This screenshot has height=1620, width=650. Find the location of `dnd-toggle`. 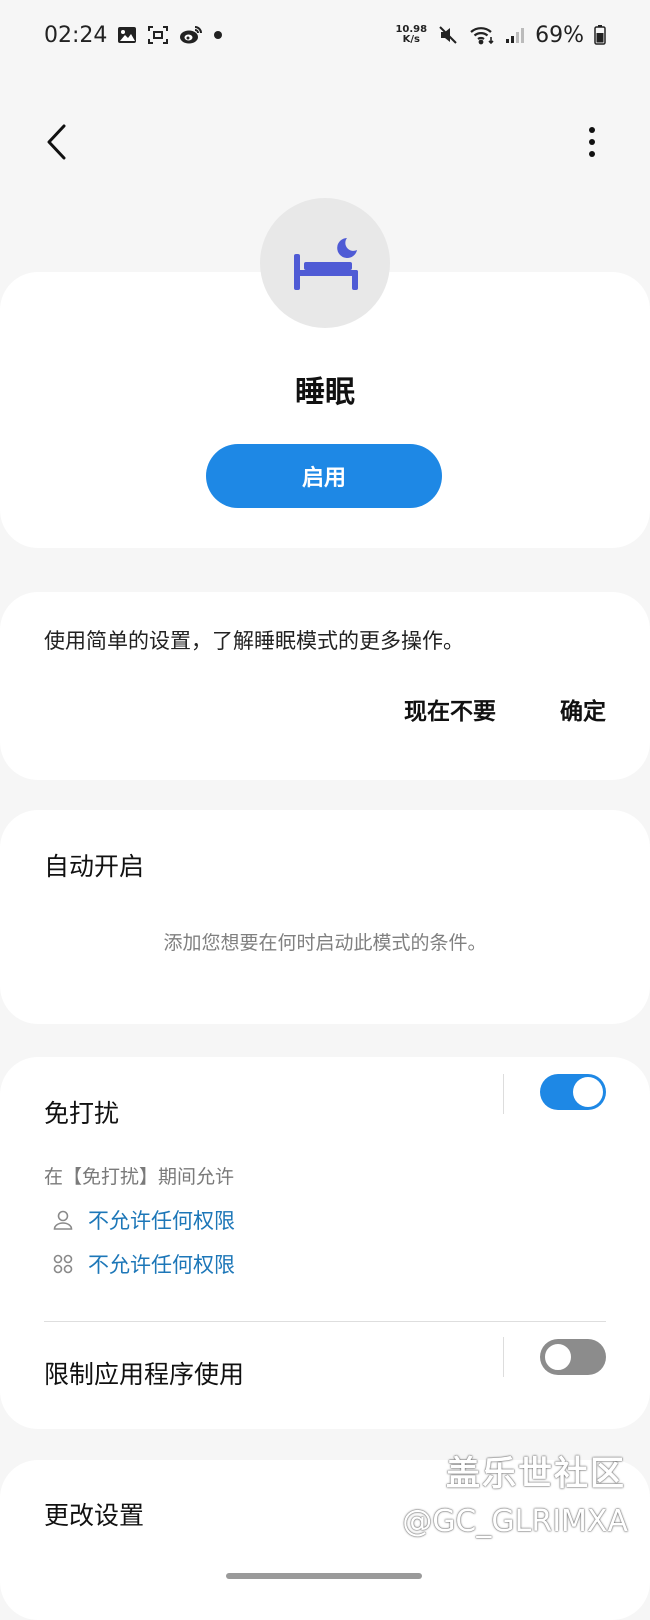

dnd-toggle is located at coordinates (573, 1092).